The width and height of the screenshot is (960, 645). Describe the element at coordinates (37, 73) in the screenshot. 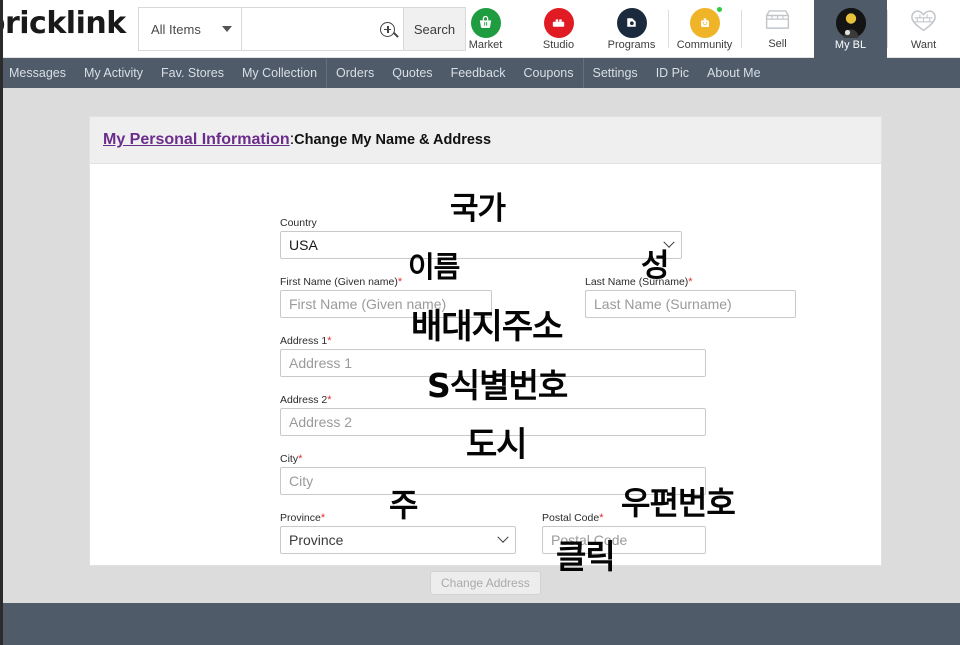

I see `subnav-item-messages: Messages` at that location.